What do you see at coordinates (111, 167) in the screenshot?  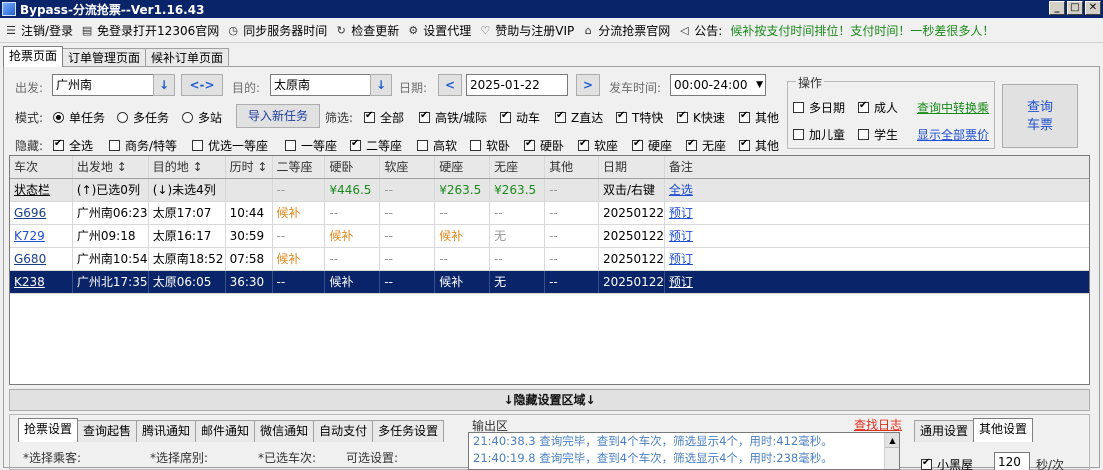 I see `column-header: 出发地 ↕` at bounding box center [111, 167].